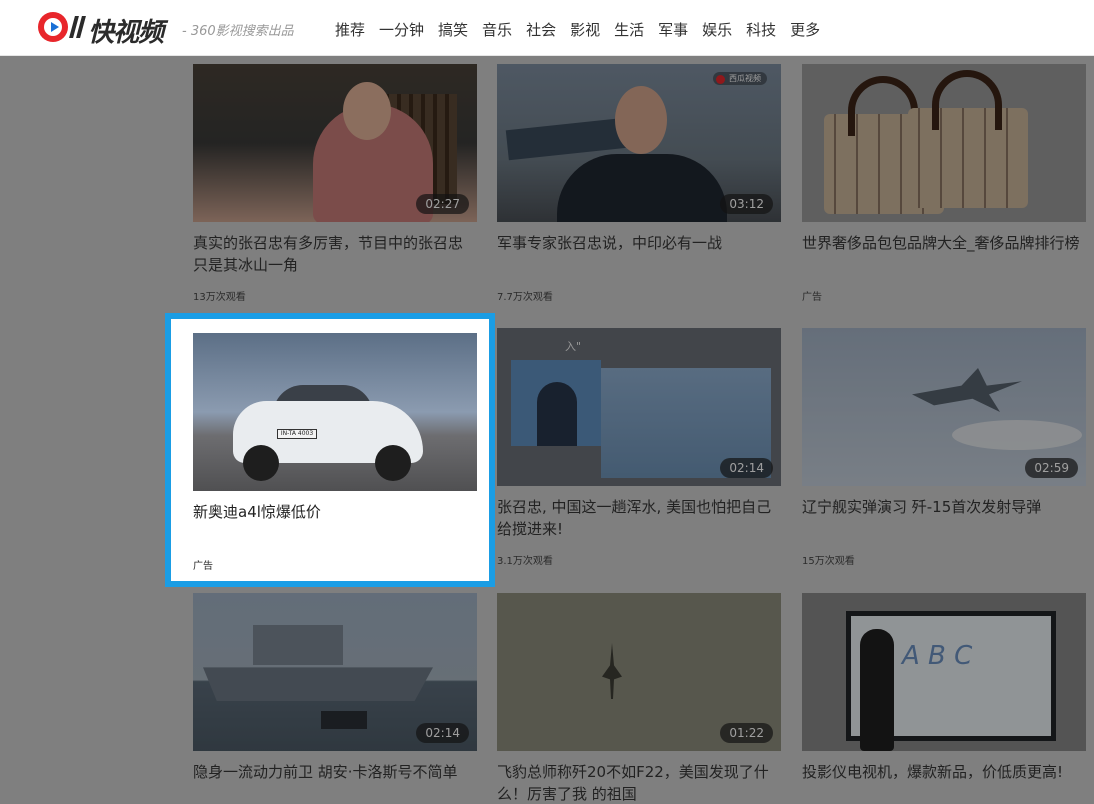 This screenshot has height=804, width=1094. Describe the element at coordinates (541, 29) in the screenshot. I see `nav-item: 社会` at that location.